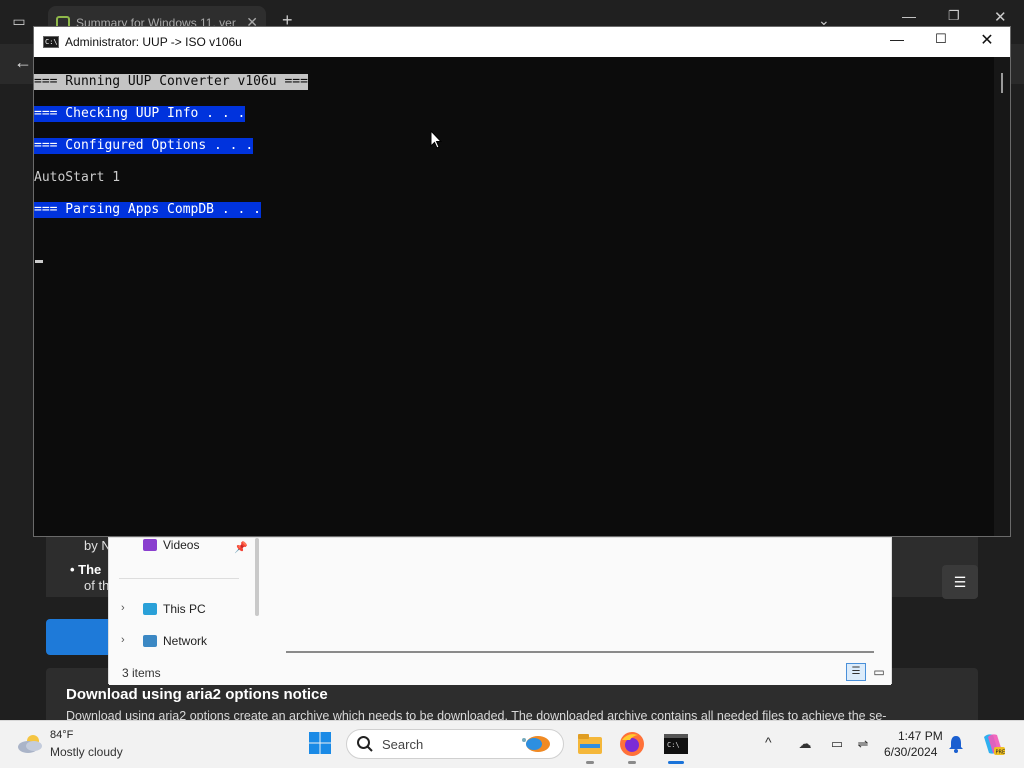 Image resolution: width=1024 pixels, height=768 pixels. Describe the element at coordinates (90, 569) in the screenshot. I see `page-bullet-text: The` at that location.